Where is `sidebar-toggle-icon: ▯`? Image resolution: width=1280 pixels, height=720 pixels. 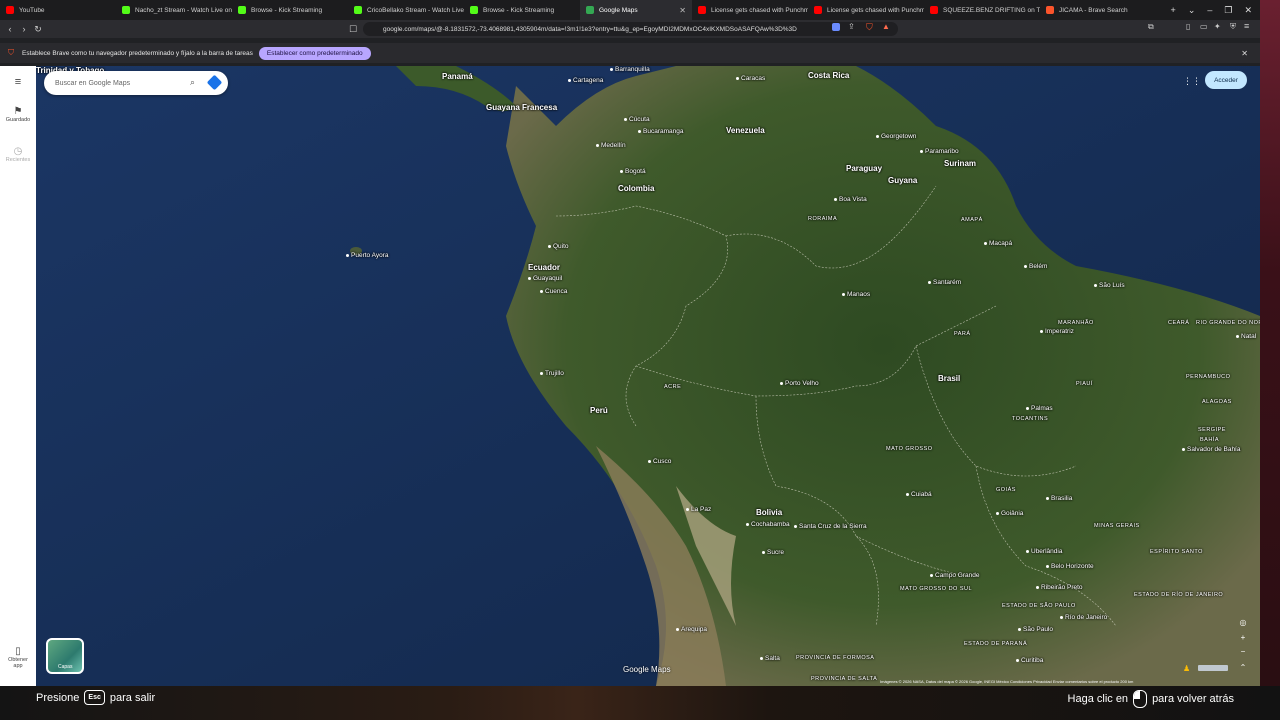
sidebar-toggle-icon: ▯ is located at coordinates (1188, 26).